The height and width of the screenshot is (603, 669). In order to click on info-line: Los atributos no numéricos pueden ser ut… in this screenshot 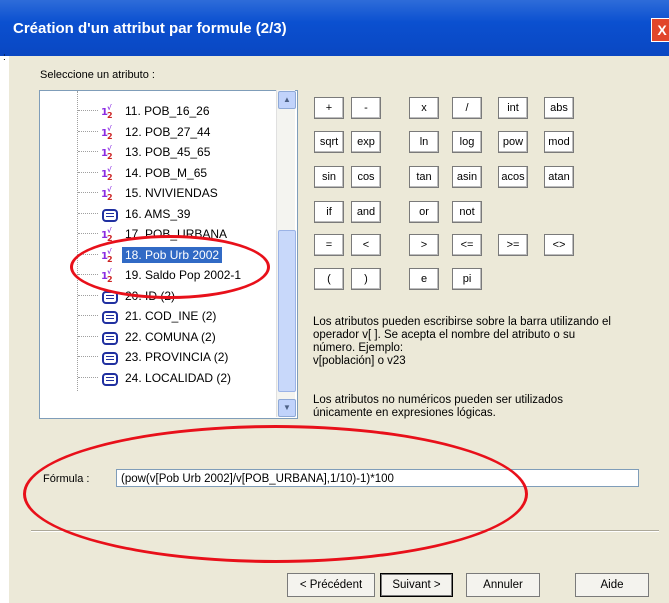, I will do `click(438, 400)`.